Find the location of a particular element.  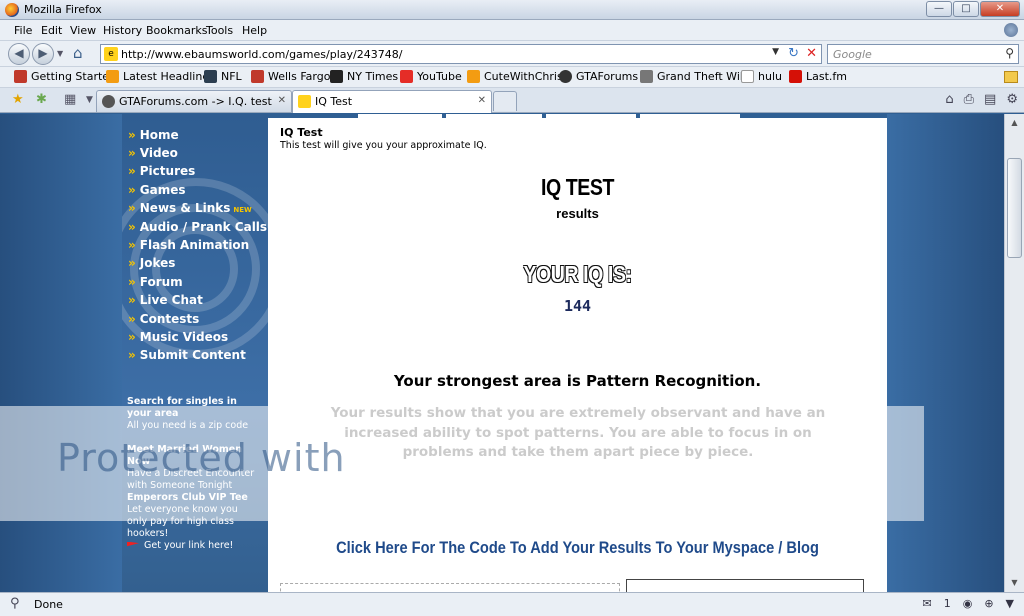

scroll-down-icon: ▼ is located at coordinates (1014, 582).